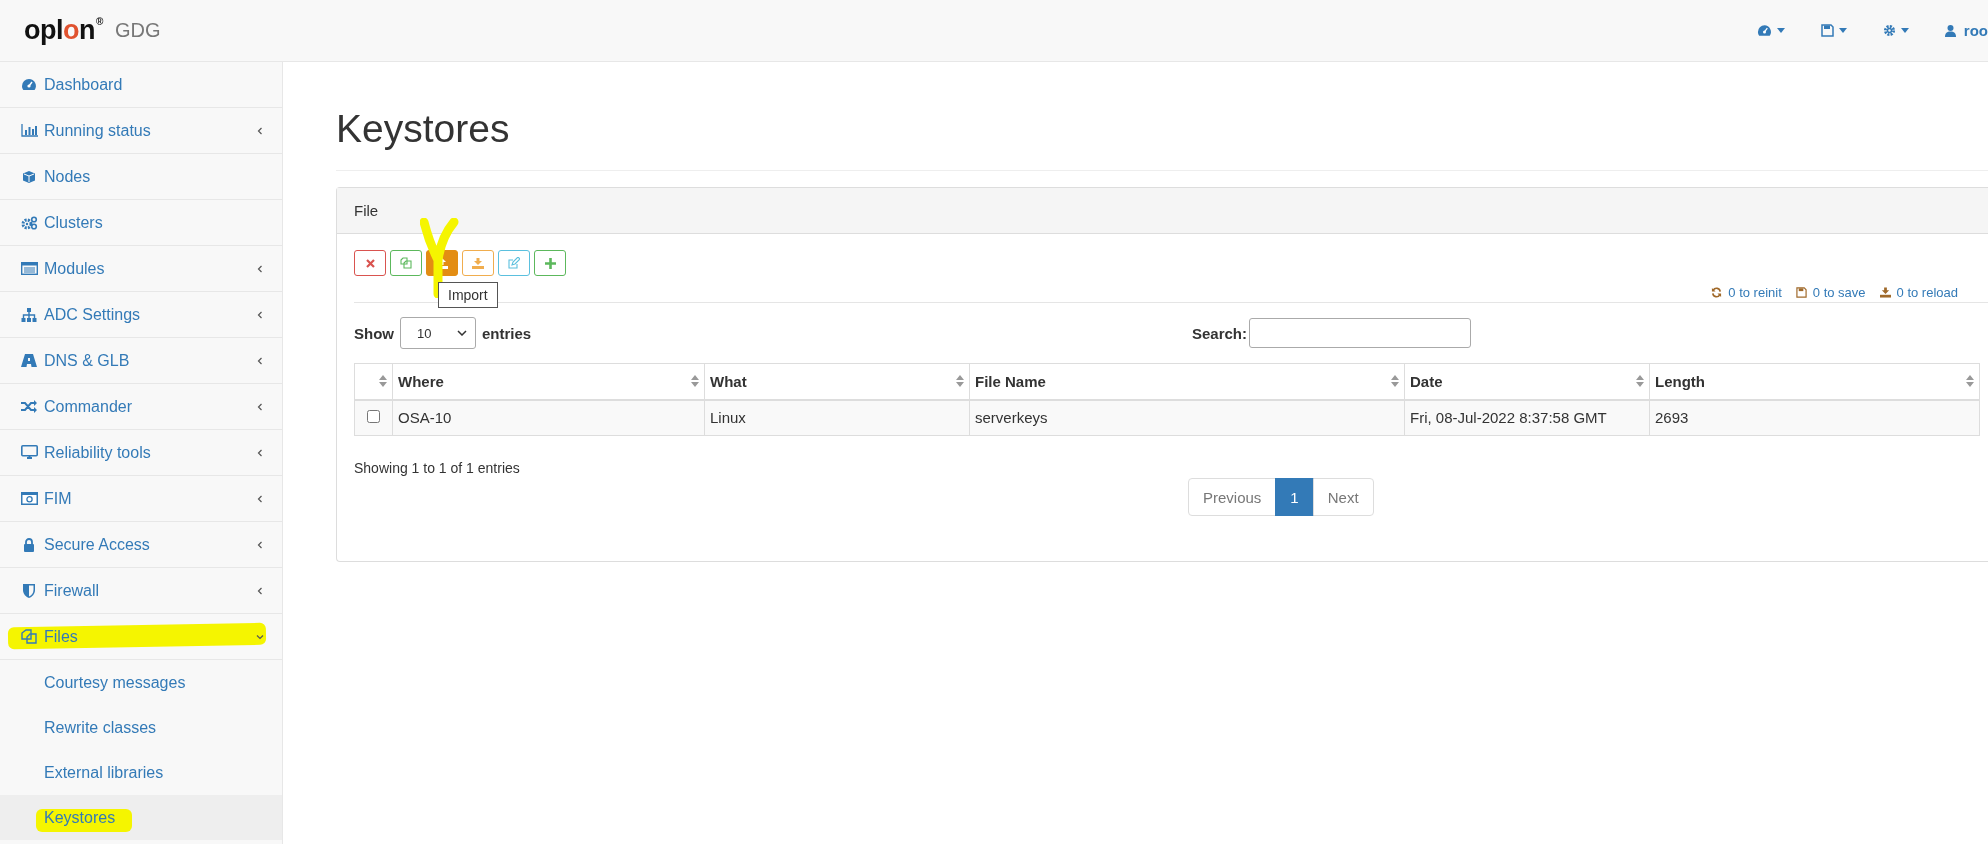 The width and height of the screenshot is (1988, 844). What do you see at coordinates (72, 590) in the screenshot?
I see `sidebar-label: Firewall` at bounding box center [72, 590].